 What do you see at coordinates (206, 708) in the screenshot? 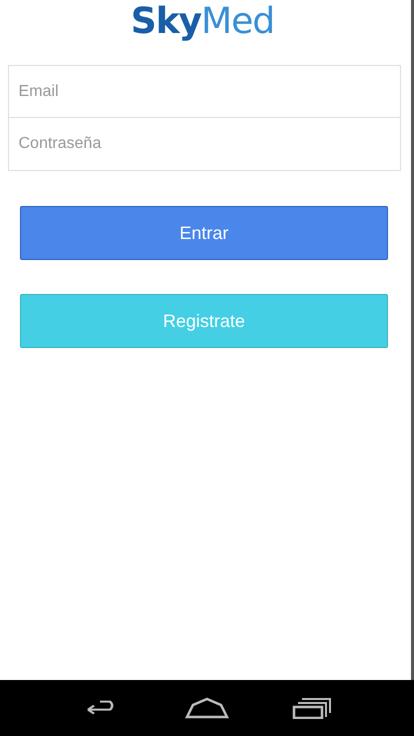
I see `home-icon` at bounding box center [206, 708].